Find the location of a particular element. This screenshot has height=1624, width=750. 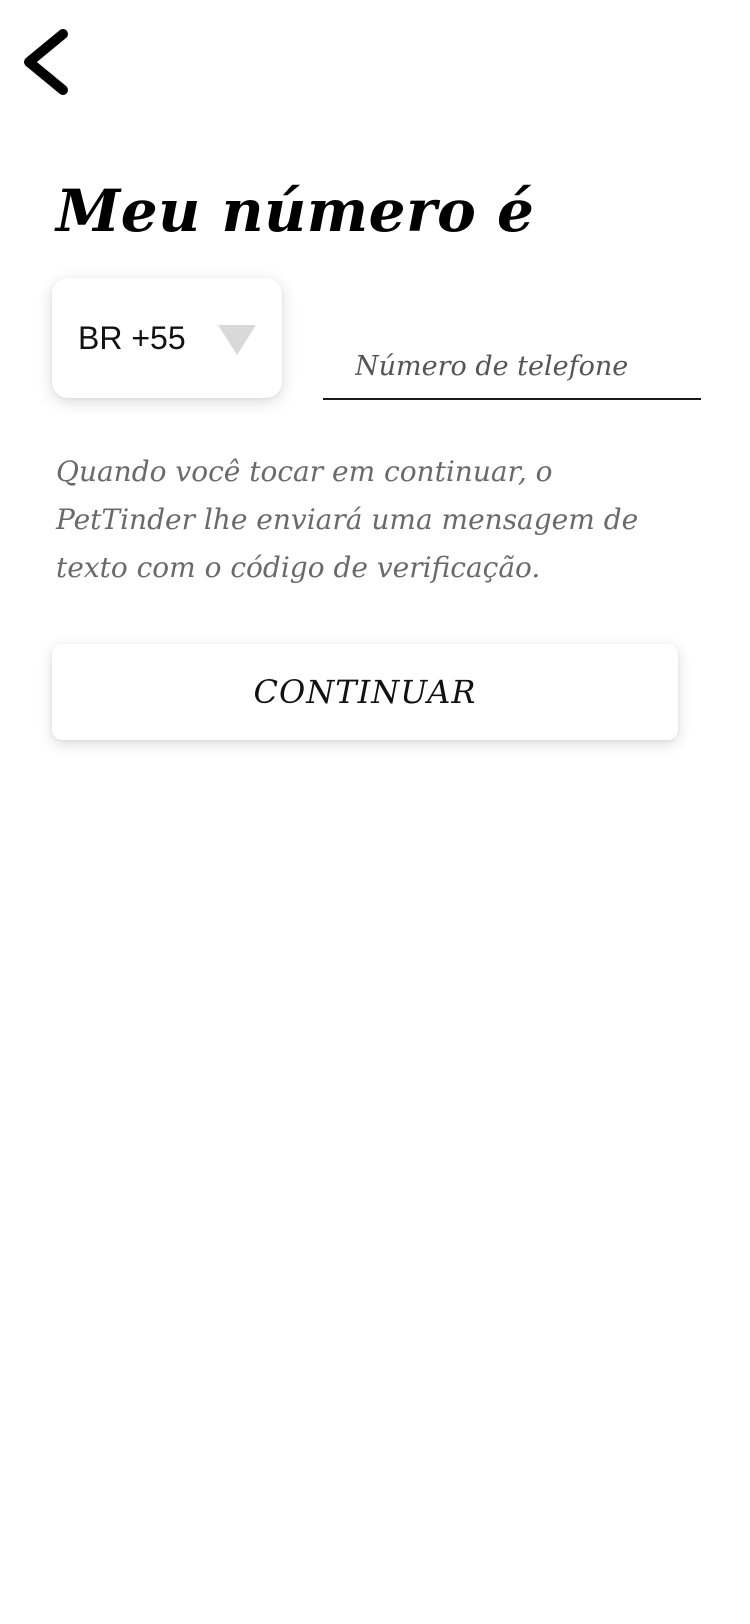

triangle-down-icon is located at coordinates (237, 340).